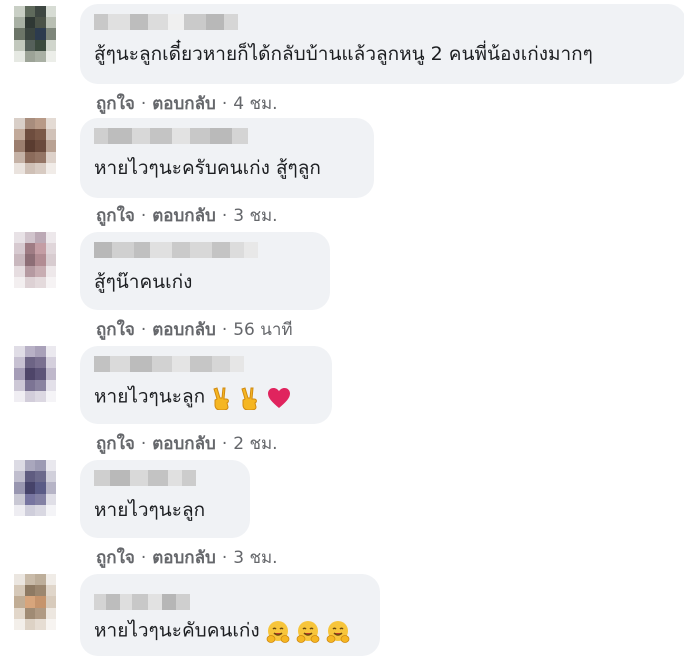 The image size is (684, 660). What do you see at coordinates (207, 168) in the screenshot?
I see `comment-text: หายไวๆนะครับคนเก่ง สู้ๆลูก` at bounding box center [207, 168].